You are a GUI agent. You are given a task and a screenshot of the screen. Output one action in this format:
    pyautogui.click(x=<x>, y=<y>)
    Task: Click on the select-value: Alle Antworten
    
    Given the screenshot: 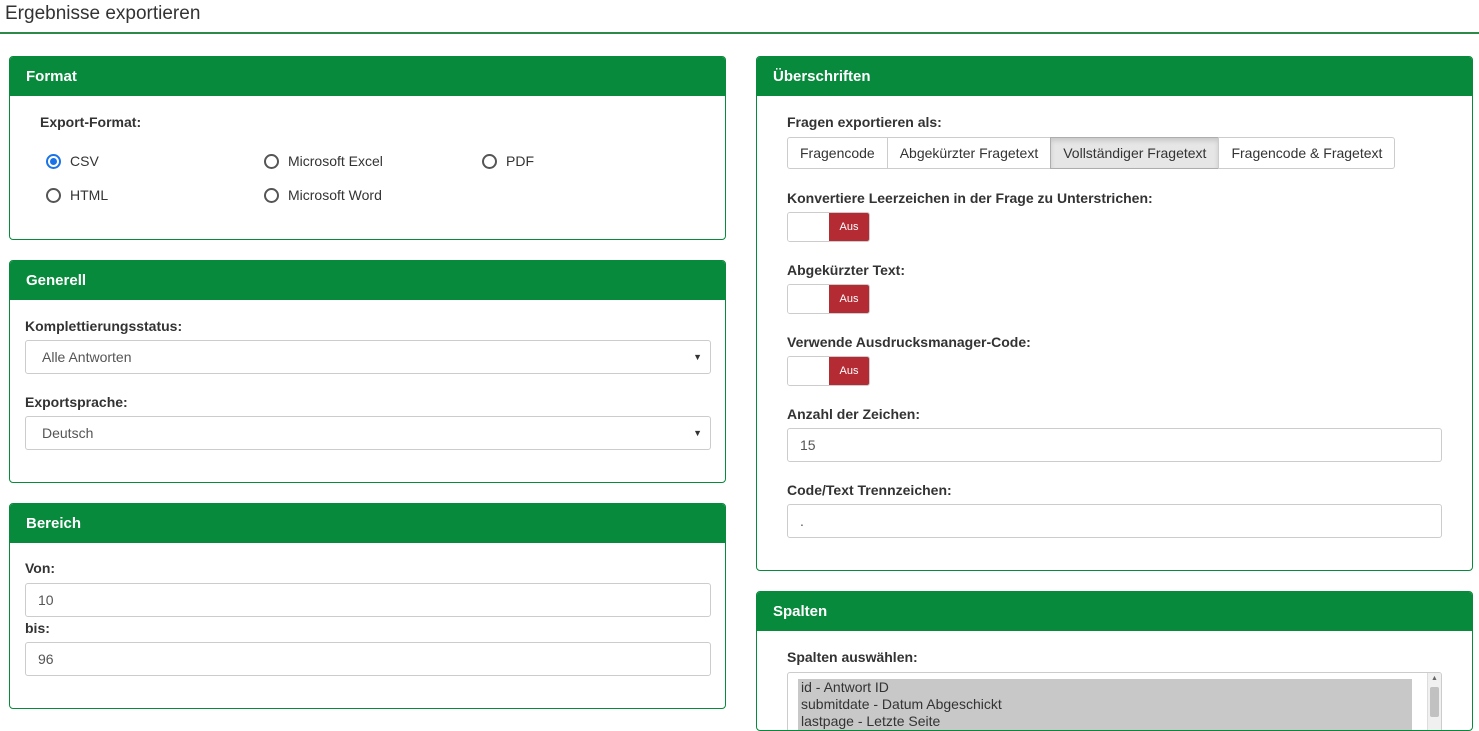 What is the action you would take?
    pyautogui.click(x=87, y=357)
    